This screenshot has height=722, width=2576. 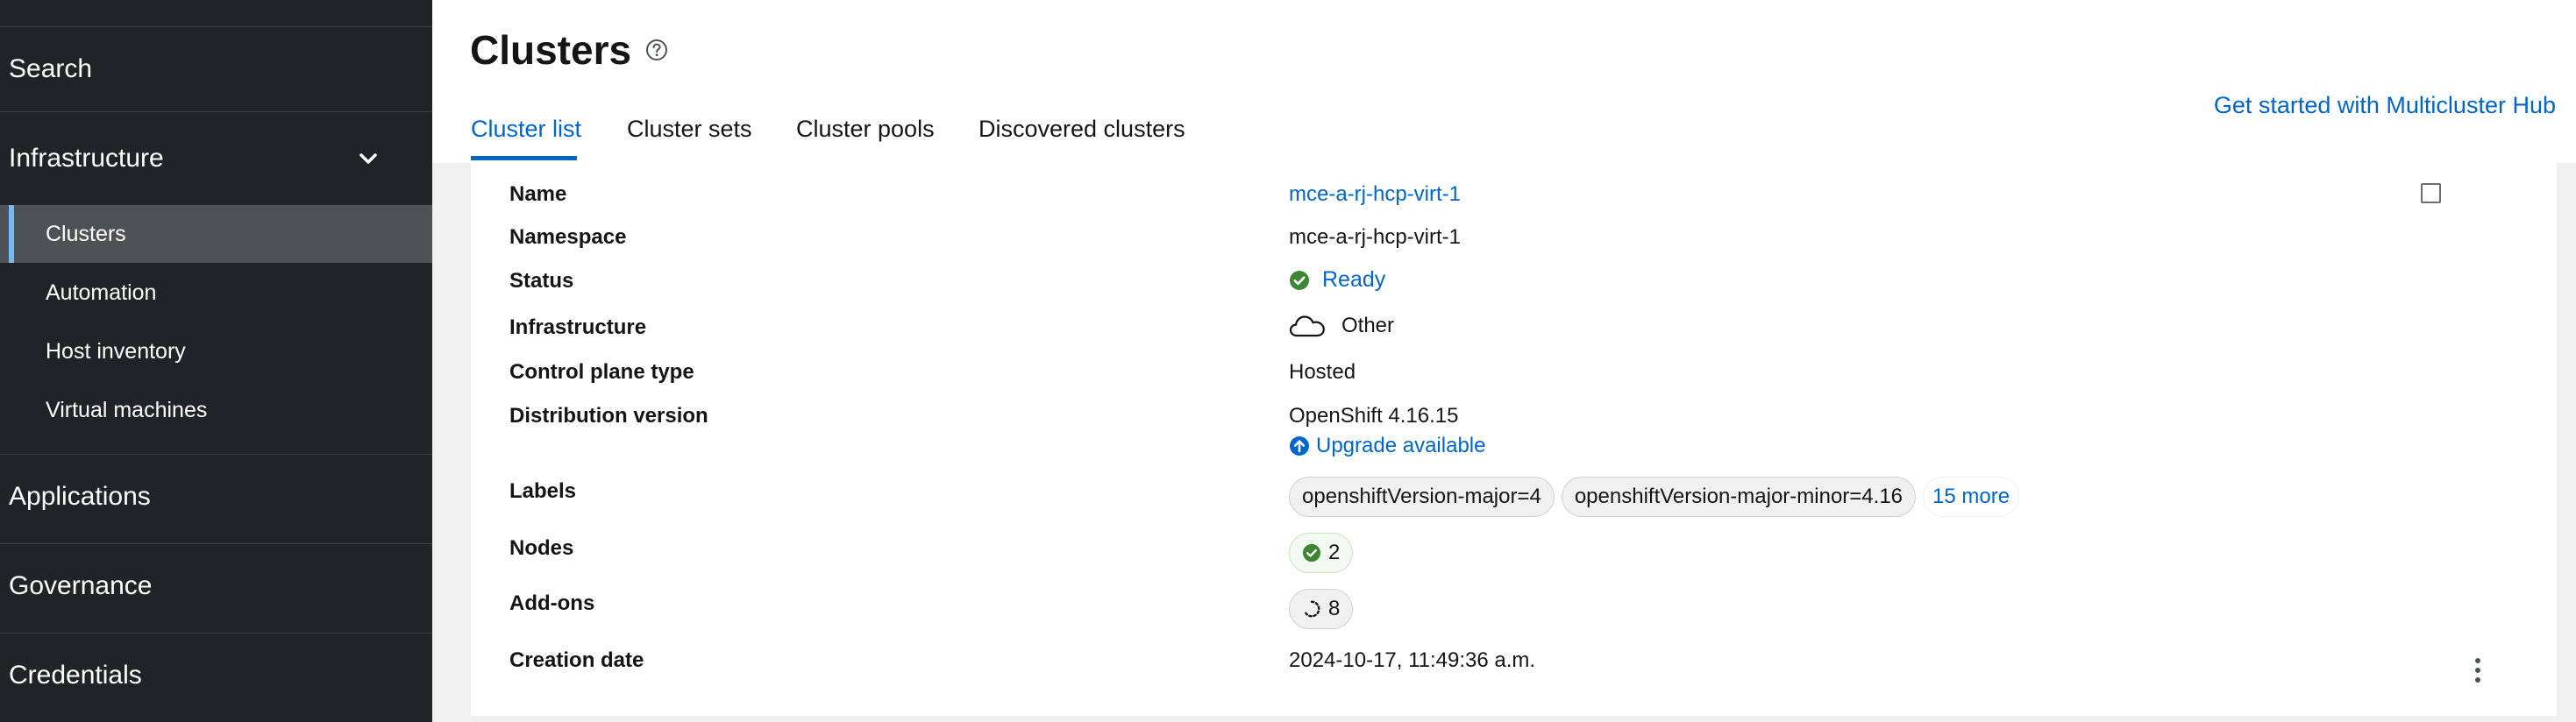 What do you see at coordinates (80, 586) in the screenshot?
I see `sidebar-item-governance: Governance` at bounding box center [80, 586].